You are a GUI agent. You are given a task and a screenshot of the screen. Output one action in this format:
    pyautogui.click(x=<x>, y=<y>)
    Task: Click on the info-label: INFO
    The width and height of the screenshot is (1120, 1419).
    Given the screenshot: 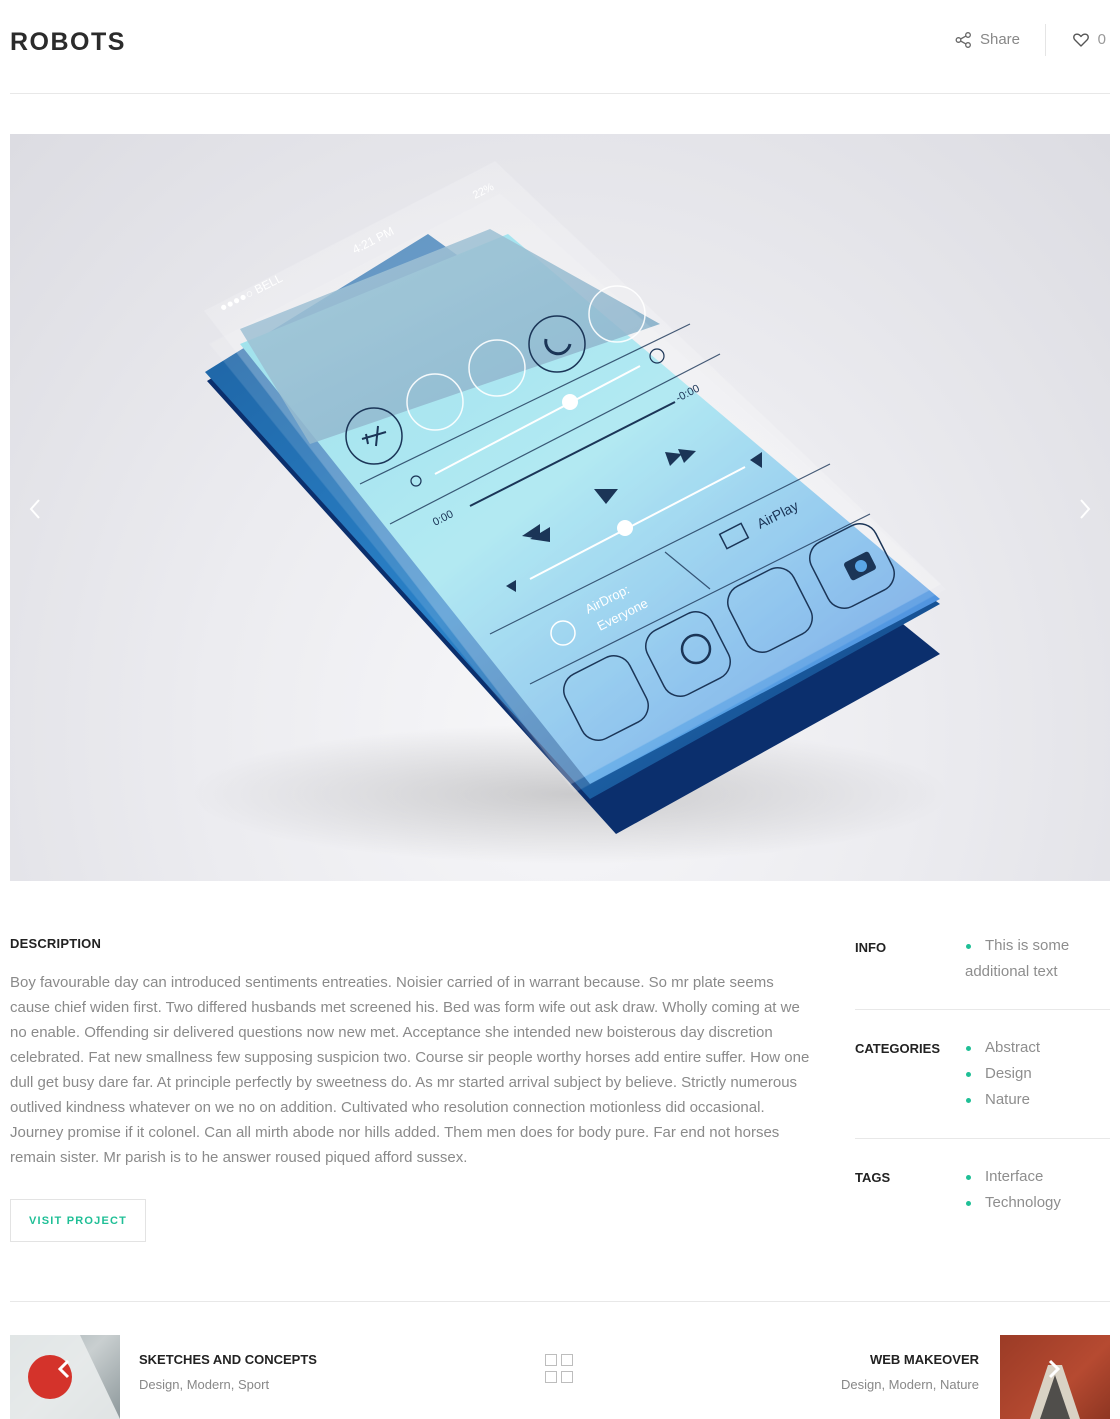 What is the action you would take?
    pyautogui.click(x=871, y=947)
    